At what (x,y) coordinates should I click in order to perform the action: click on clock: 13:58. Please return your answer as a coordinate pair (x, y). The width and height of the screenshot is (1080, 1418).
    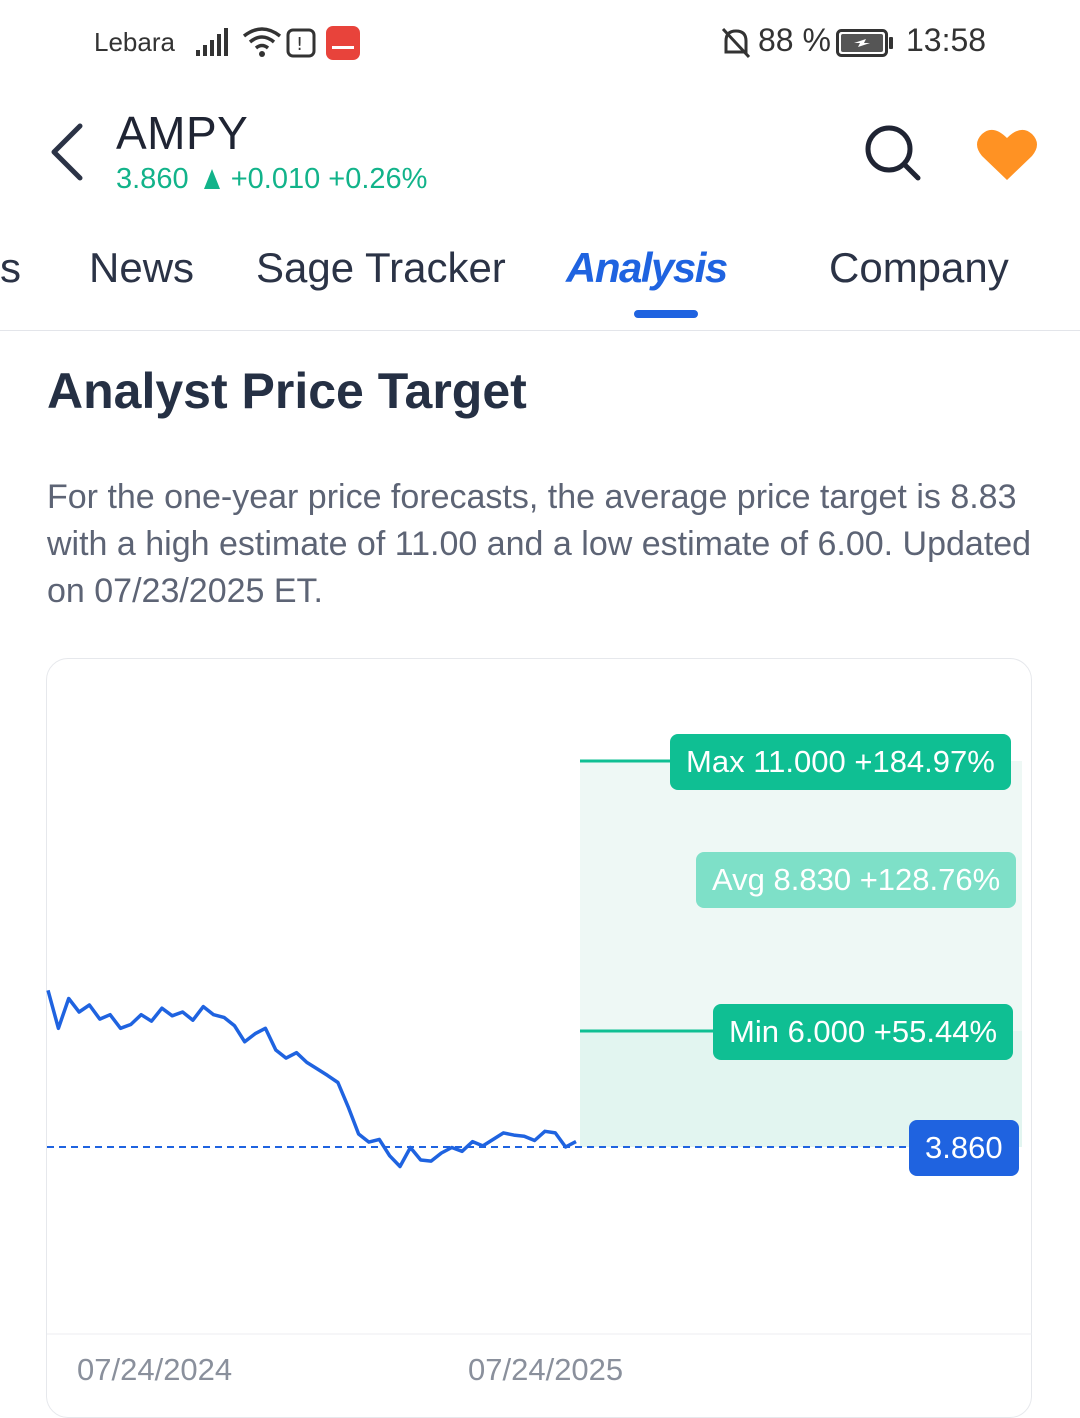
    Looking at the image, I should click on (946, 40).